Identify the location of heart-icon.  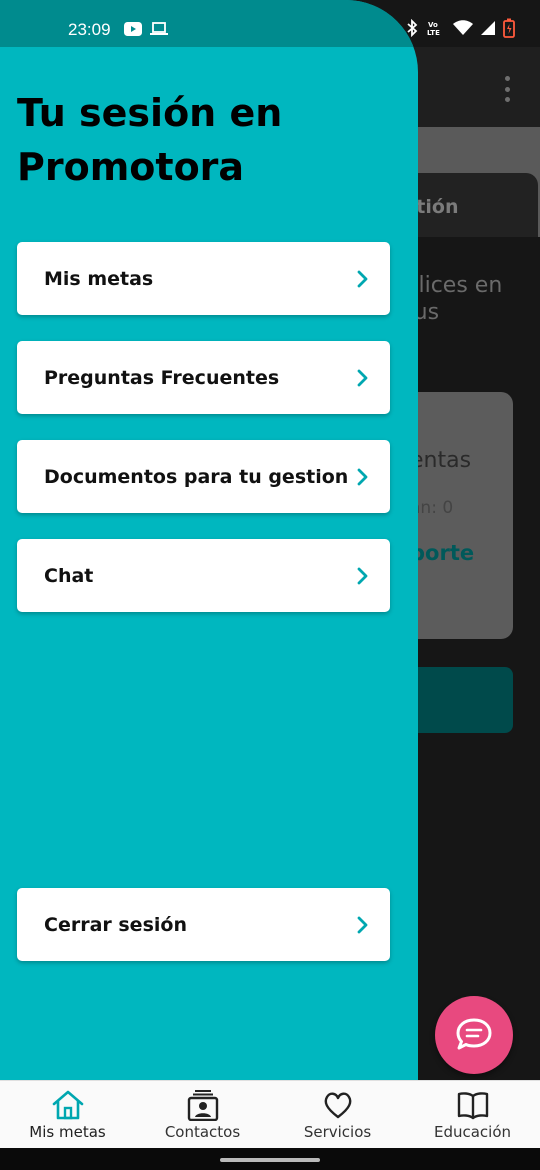
(337, 1105).